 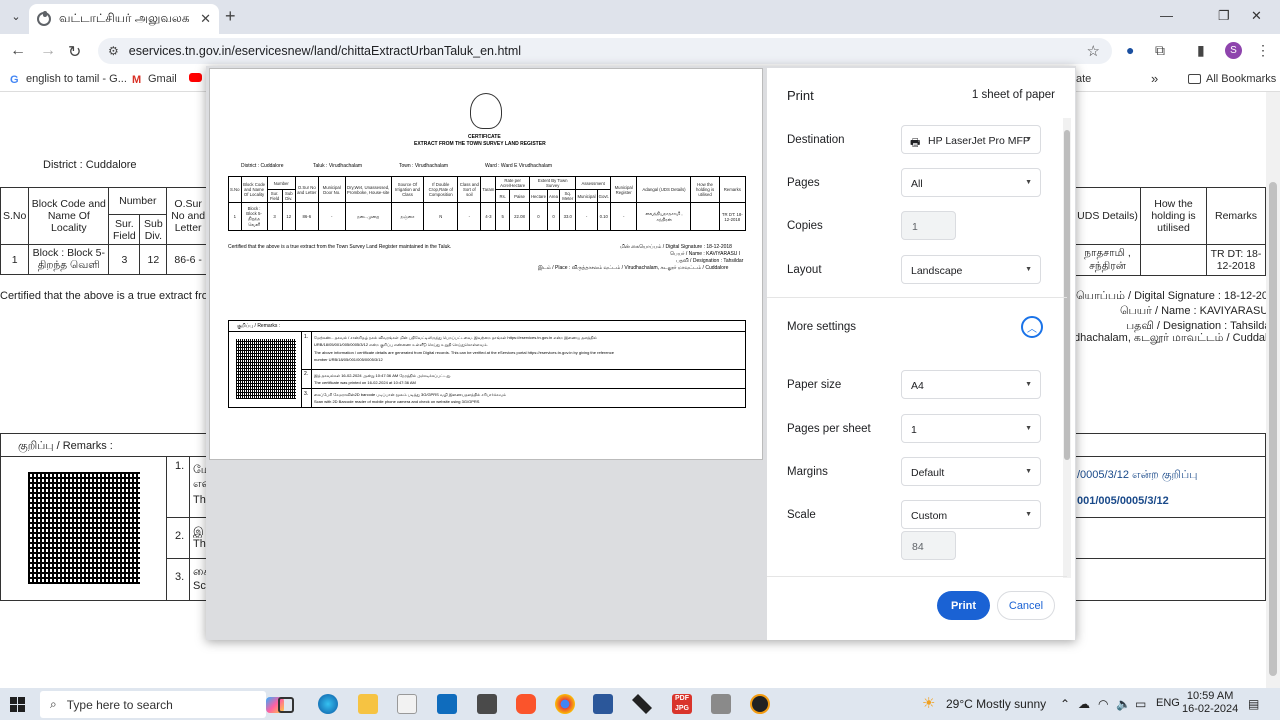 I want to click on edge-icon, so click(x=328, y=704).